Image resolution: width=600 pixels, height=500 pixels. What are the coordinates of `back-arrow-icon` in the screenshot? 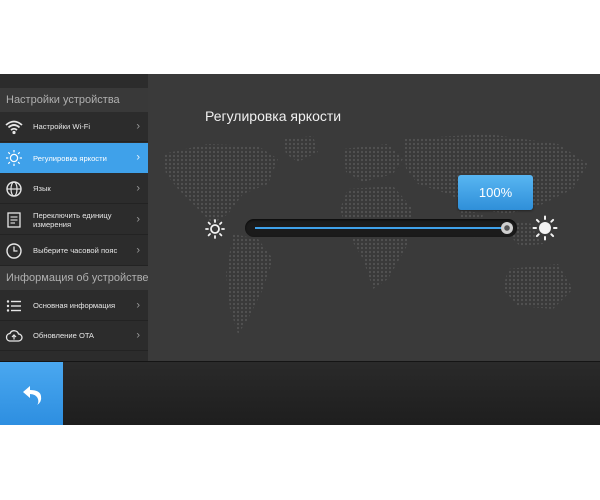 It's located at (31, 395).